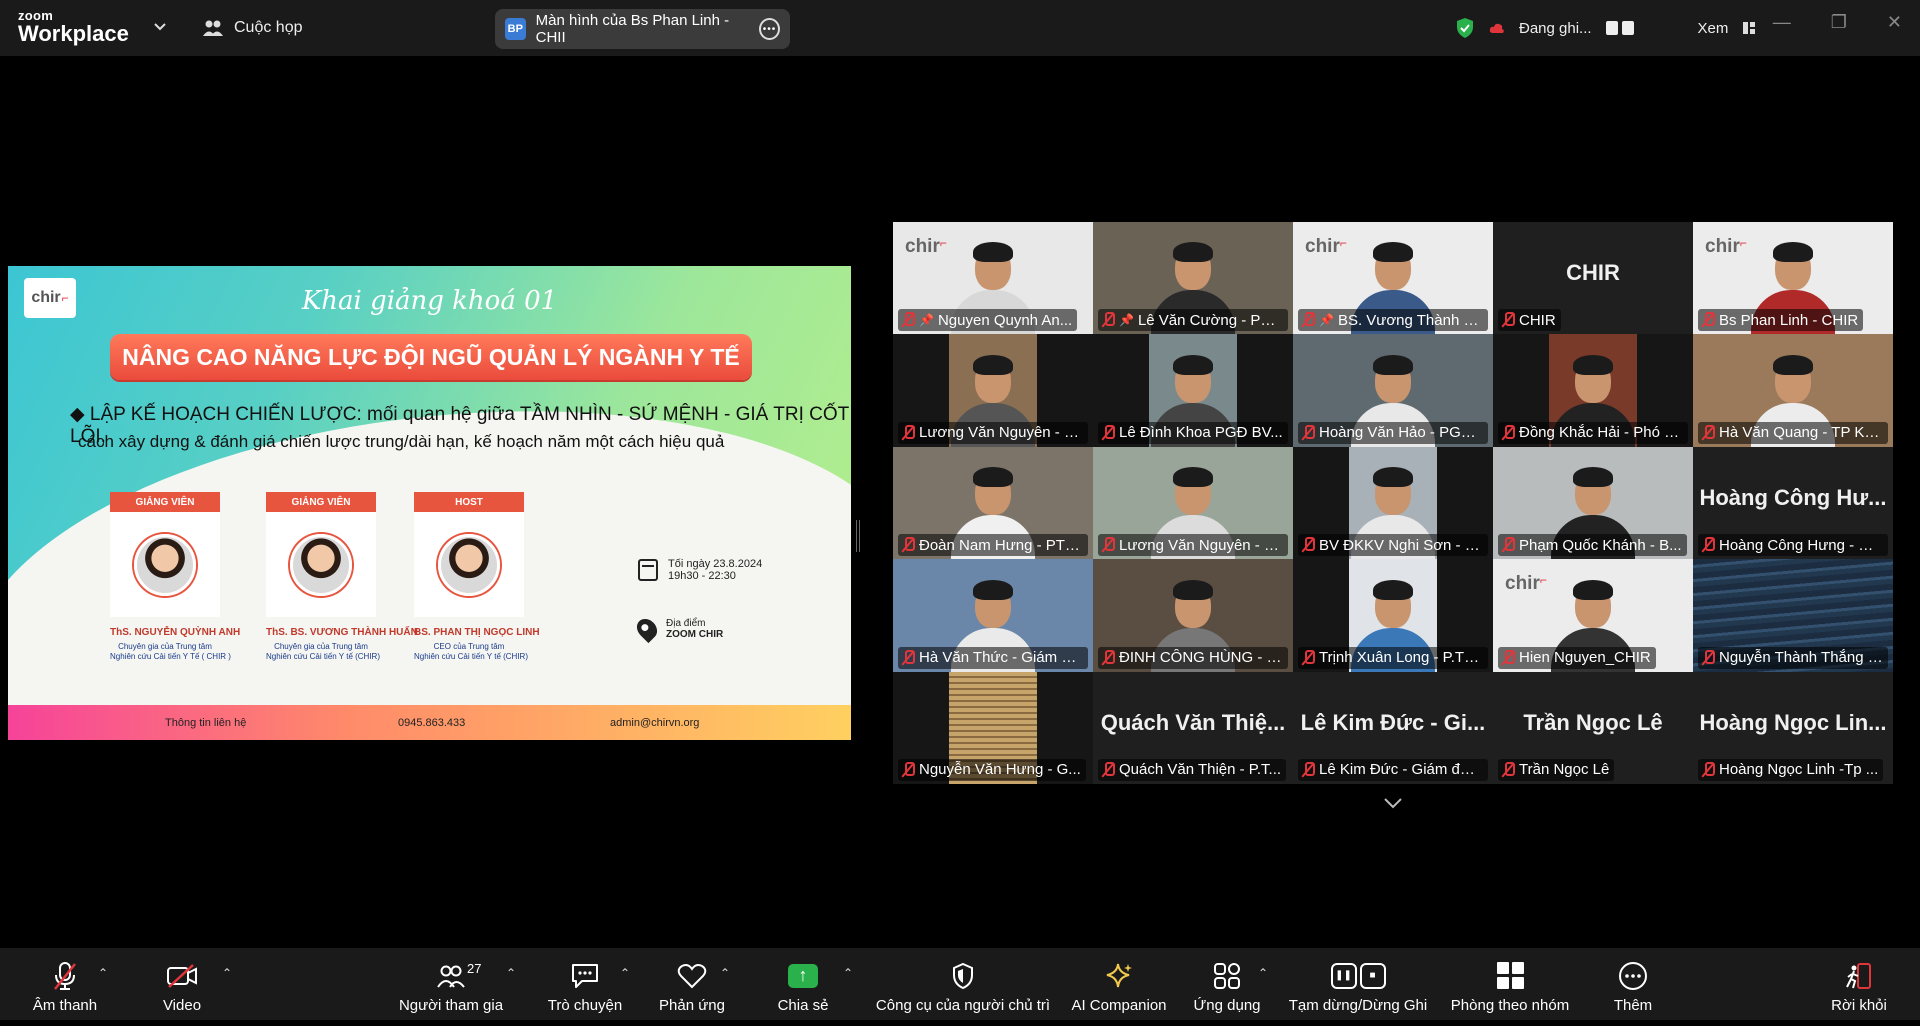 Image resolution: width=1920 pixels, height=1026 pixels. What do you see at coordinates (585, 1005) in the screenshot?
I see `chat-label: Trò chuyện` at bounding box center [585, 1005].